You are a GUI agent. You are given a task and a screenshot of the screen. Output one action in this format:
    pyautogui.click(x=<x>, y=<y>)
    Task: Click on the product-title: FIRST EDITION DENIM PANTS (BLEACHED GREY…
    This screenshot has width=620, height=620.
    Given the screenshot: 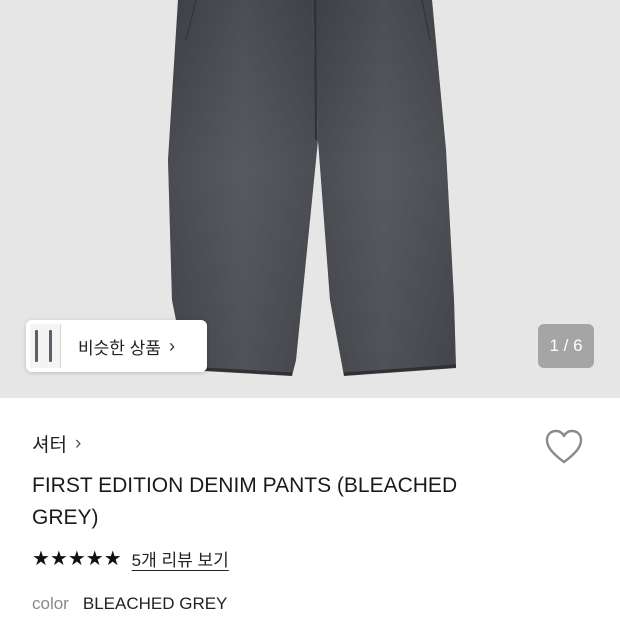 What is the action you would take?
    pyautogui.click(x=245, y=501)
    